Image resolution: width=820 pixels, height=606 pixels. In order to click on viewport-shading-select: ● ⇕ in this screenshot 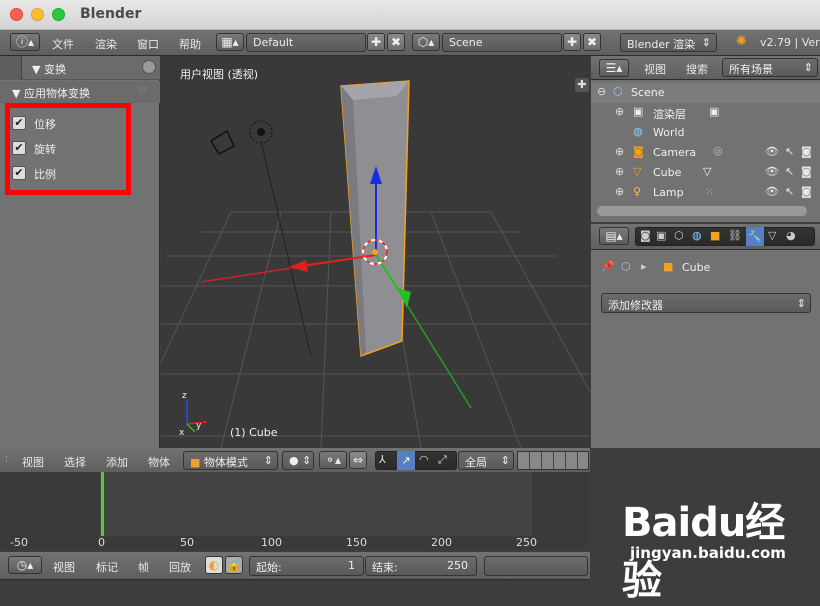, I will do `click(298, 460)`.